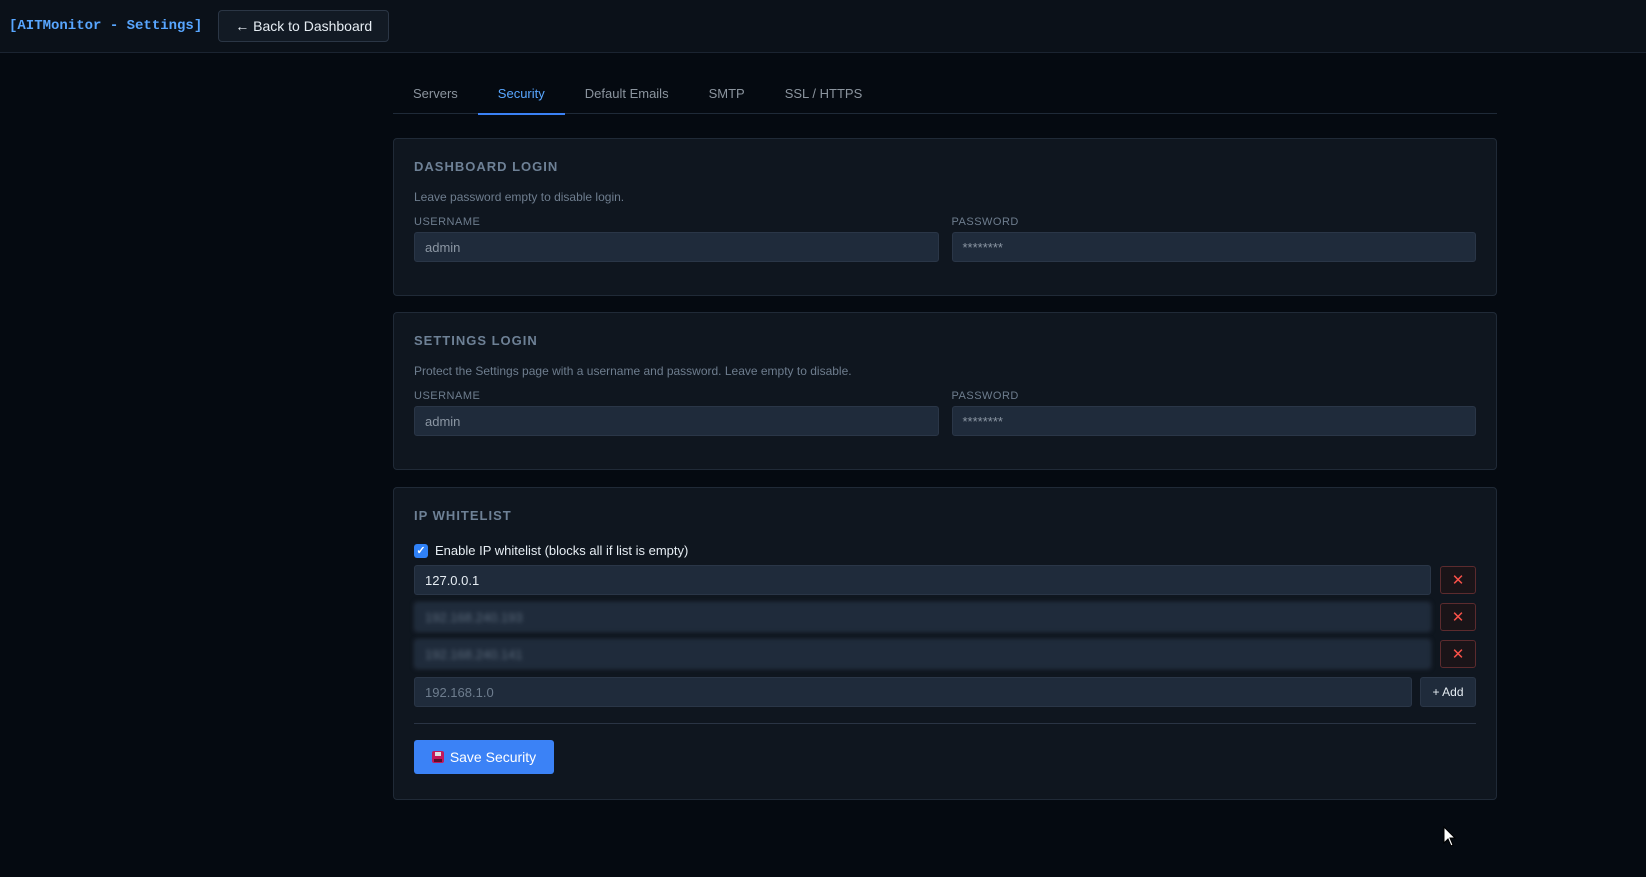  I want to click on ip-entry-row: 192.168.240.193 ✕, so click(945, 617).